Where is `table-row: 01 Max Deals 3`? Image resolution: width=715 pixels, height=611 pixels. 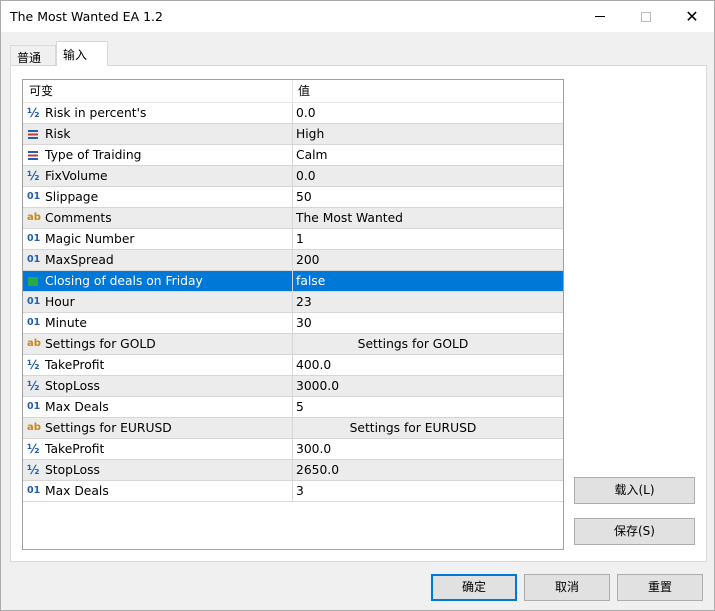 table-row: 01 Max Deals 3 is located at coordinates (293, 491).